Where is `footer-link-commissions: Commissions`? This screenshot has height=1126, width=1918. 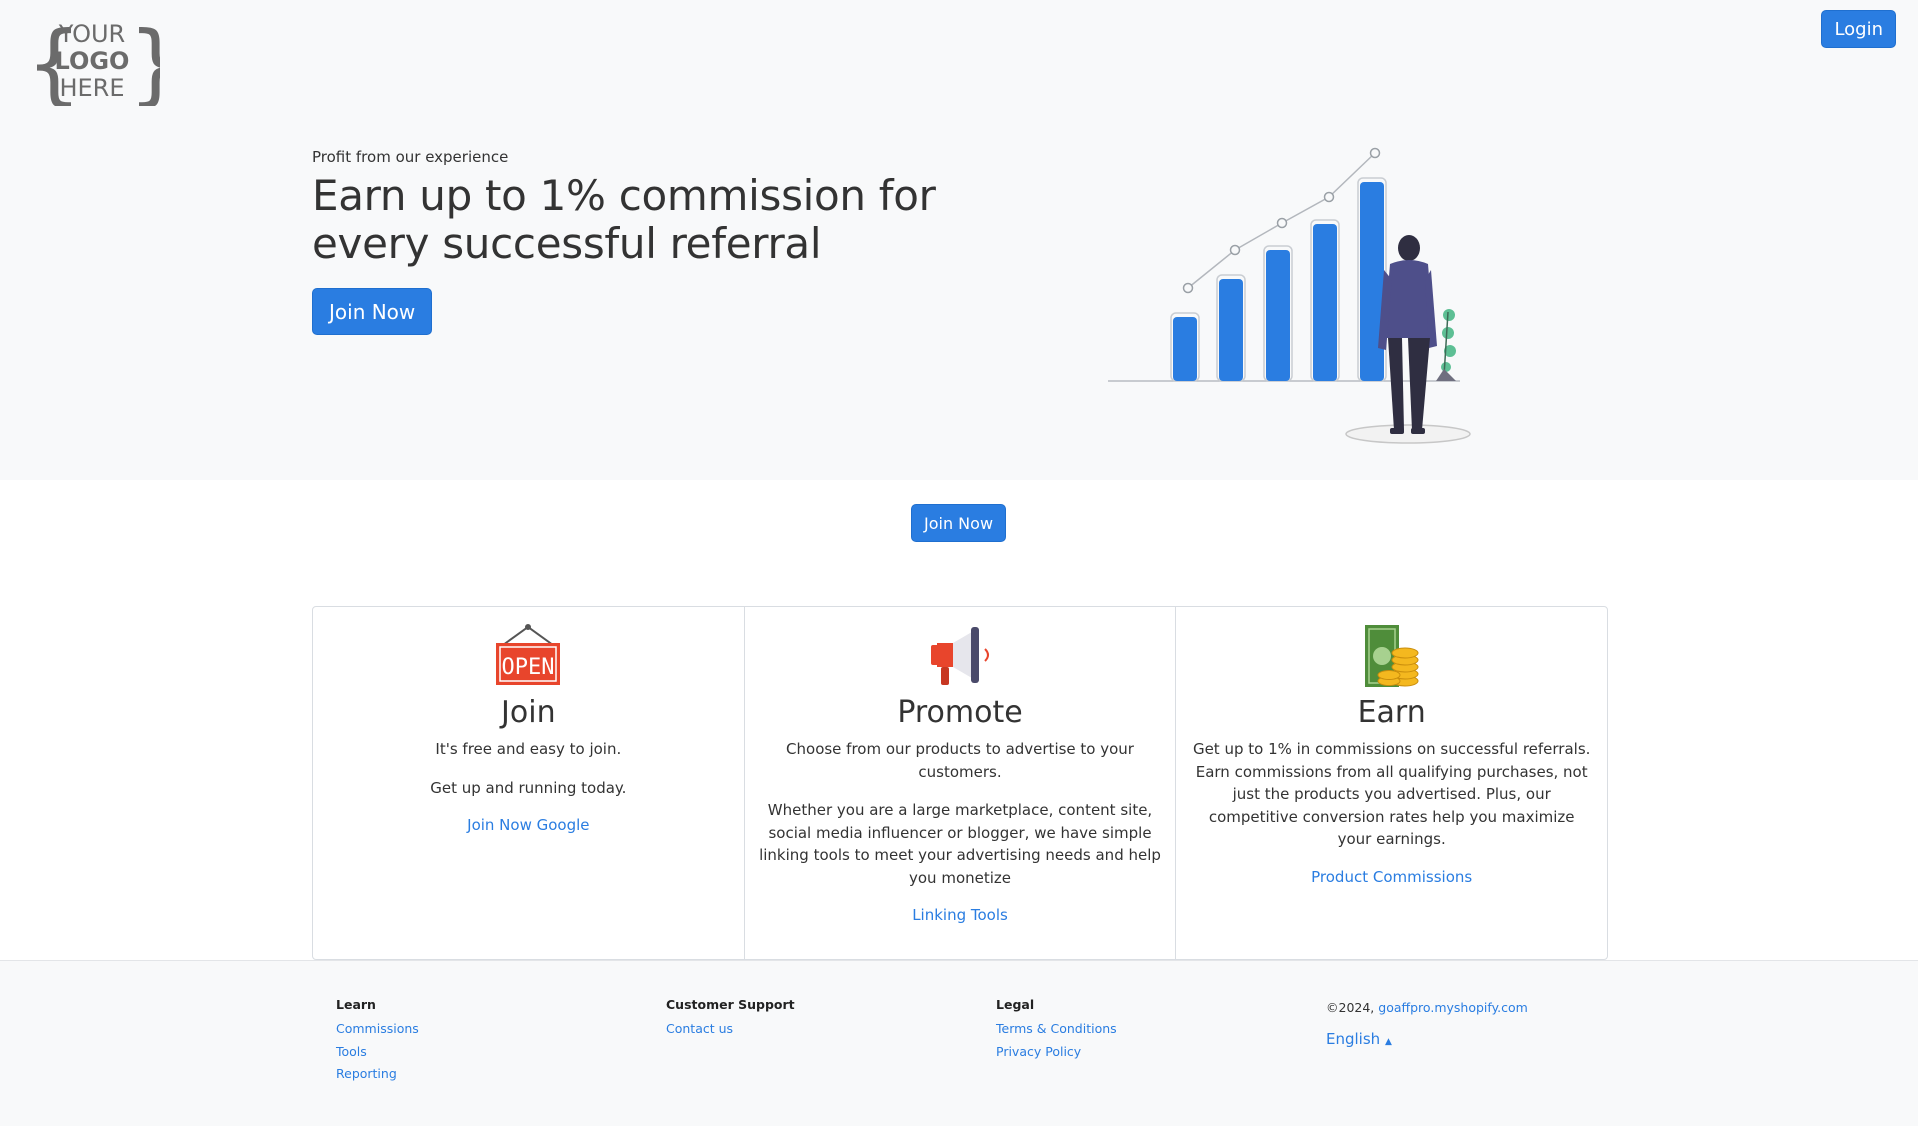
footer-link-commissions: Commissions is located at coordinates (486, 1029).